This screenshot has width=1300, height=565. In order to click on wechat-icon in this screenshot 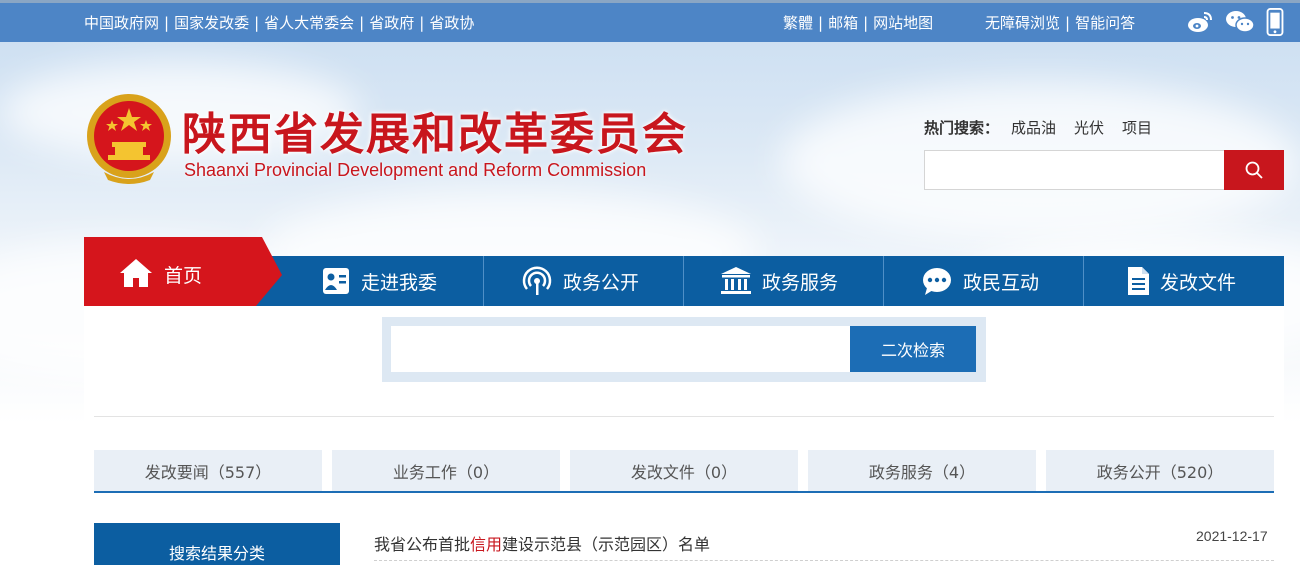, I will do `click(1240, 22)`.